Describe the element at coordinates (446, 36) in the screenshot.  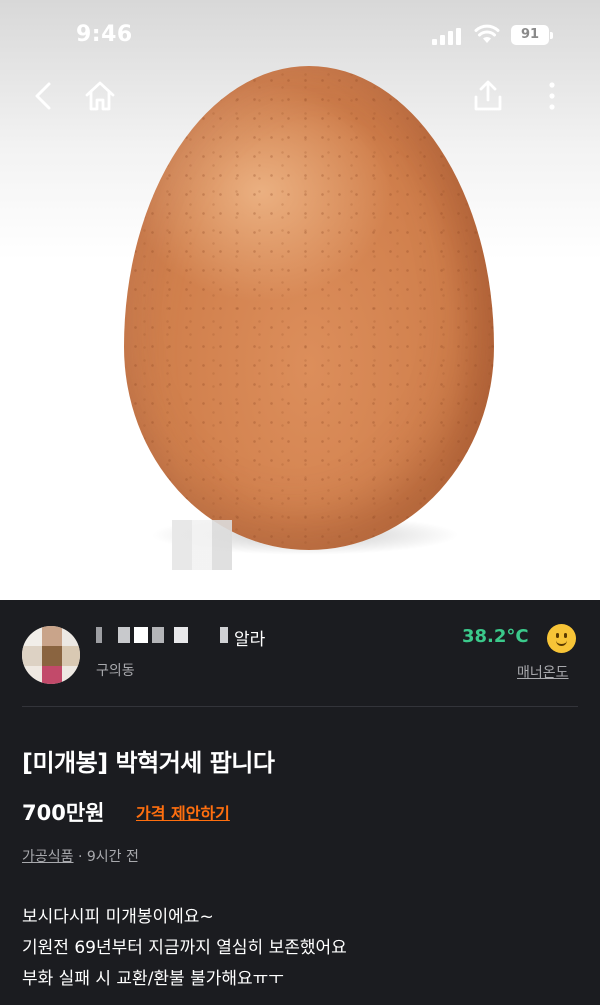
I see `cellular-signal-icon` at that location.